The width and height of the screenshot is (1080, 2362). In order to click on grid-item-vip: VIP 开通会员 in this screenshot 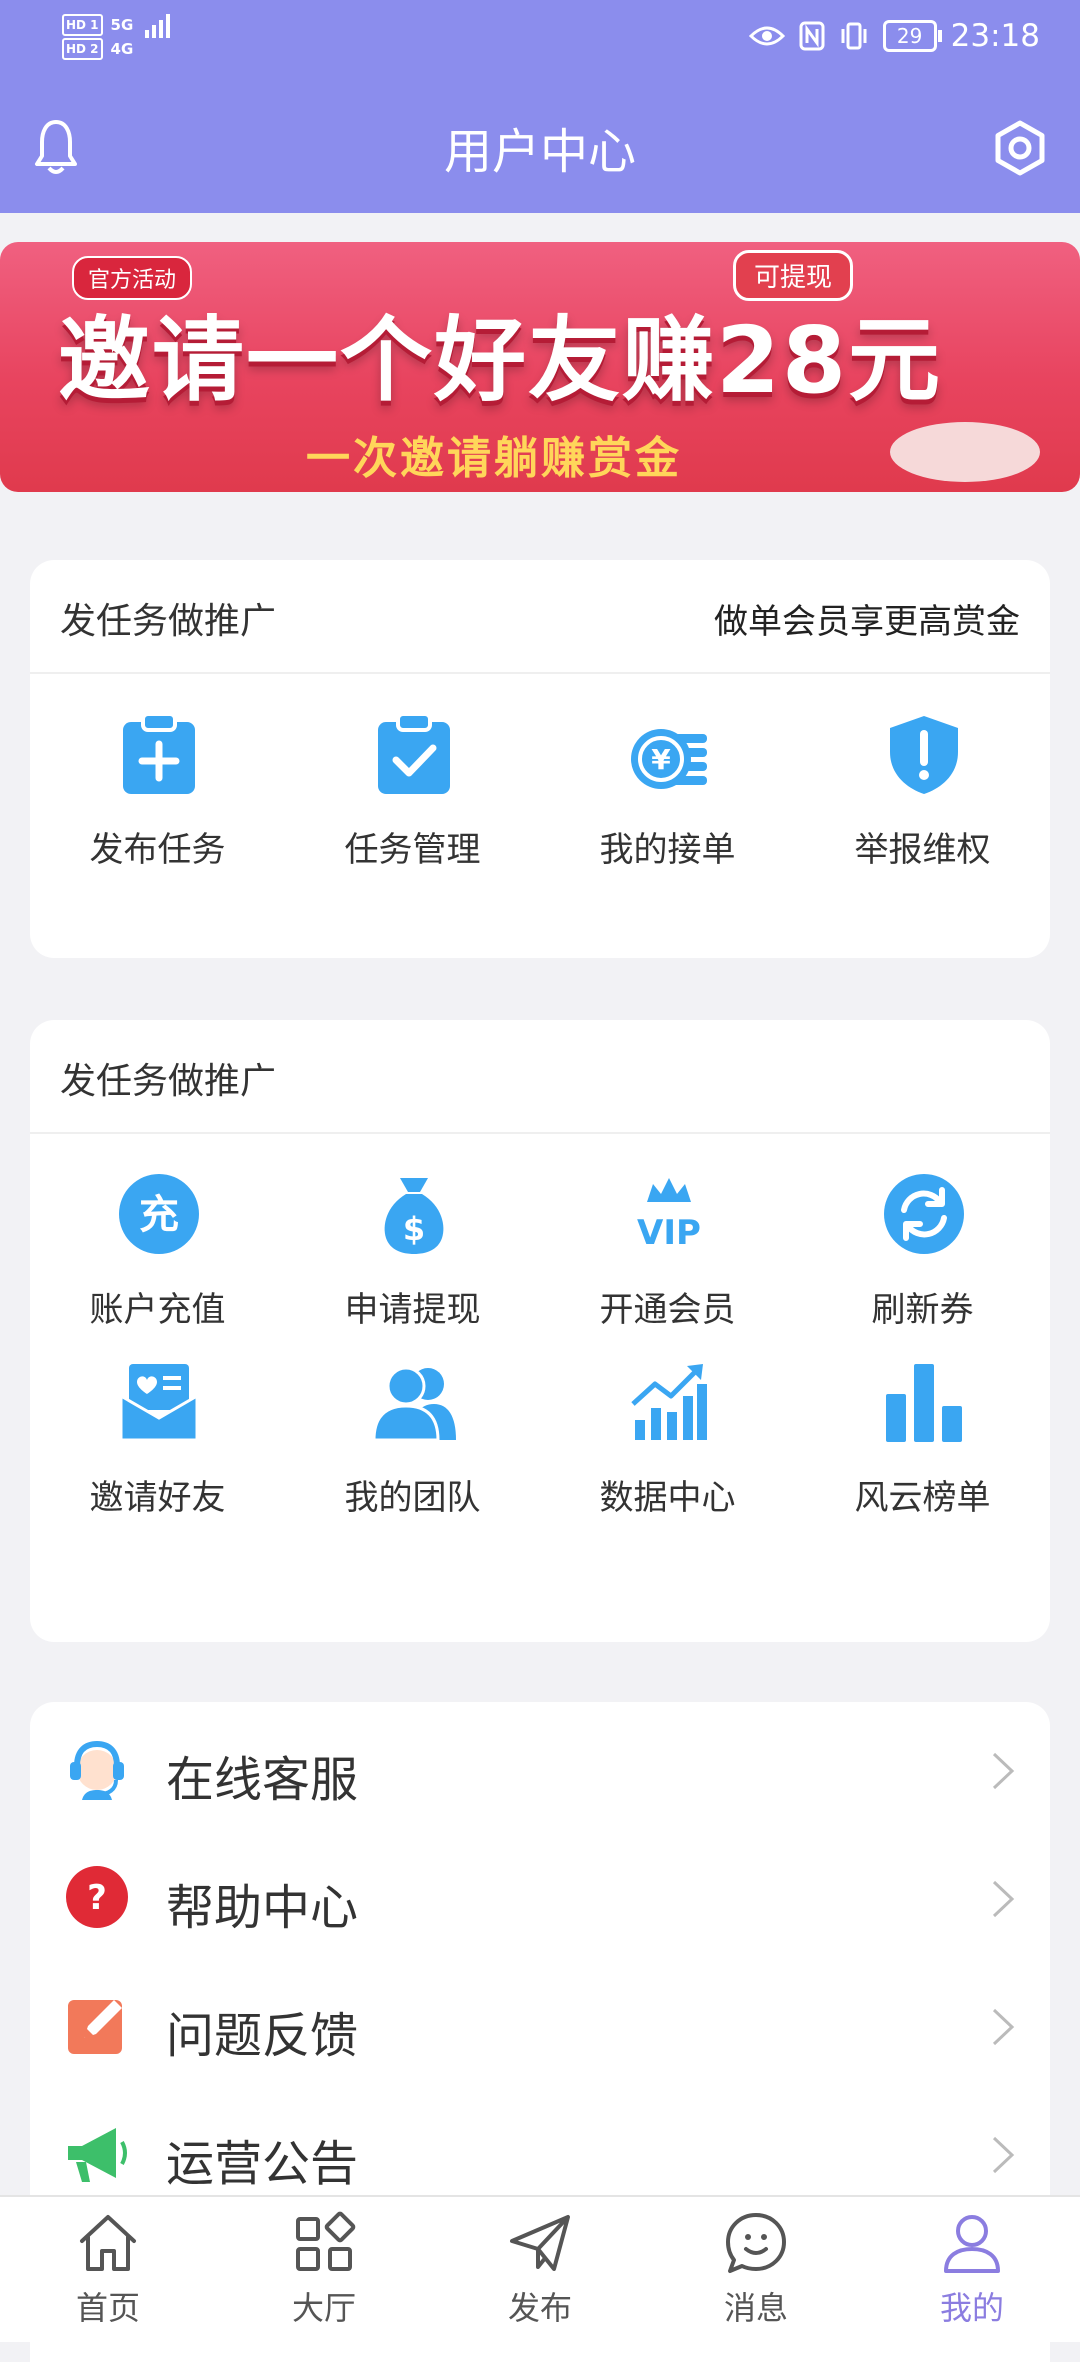, I will do `click(667, 1247)`.